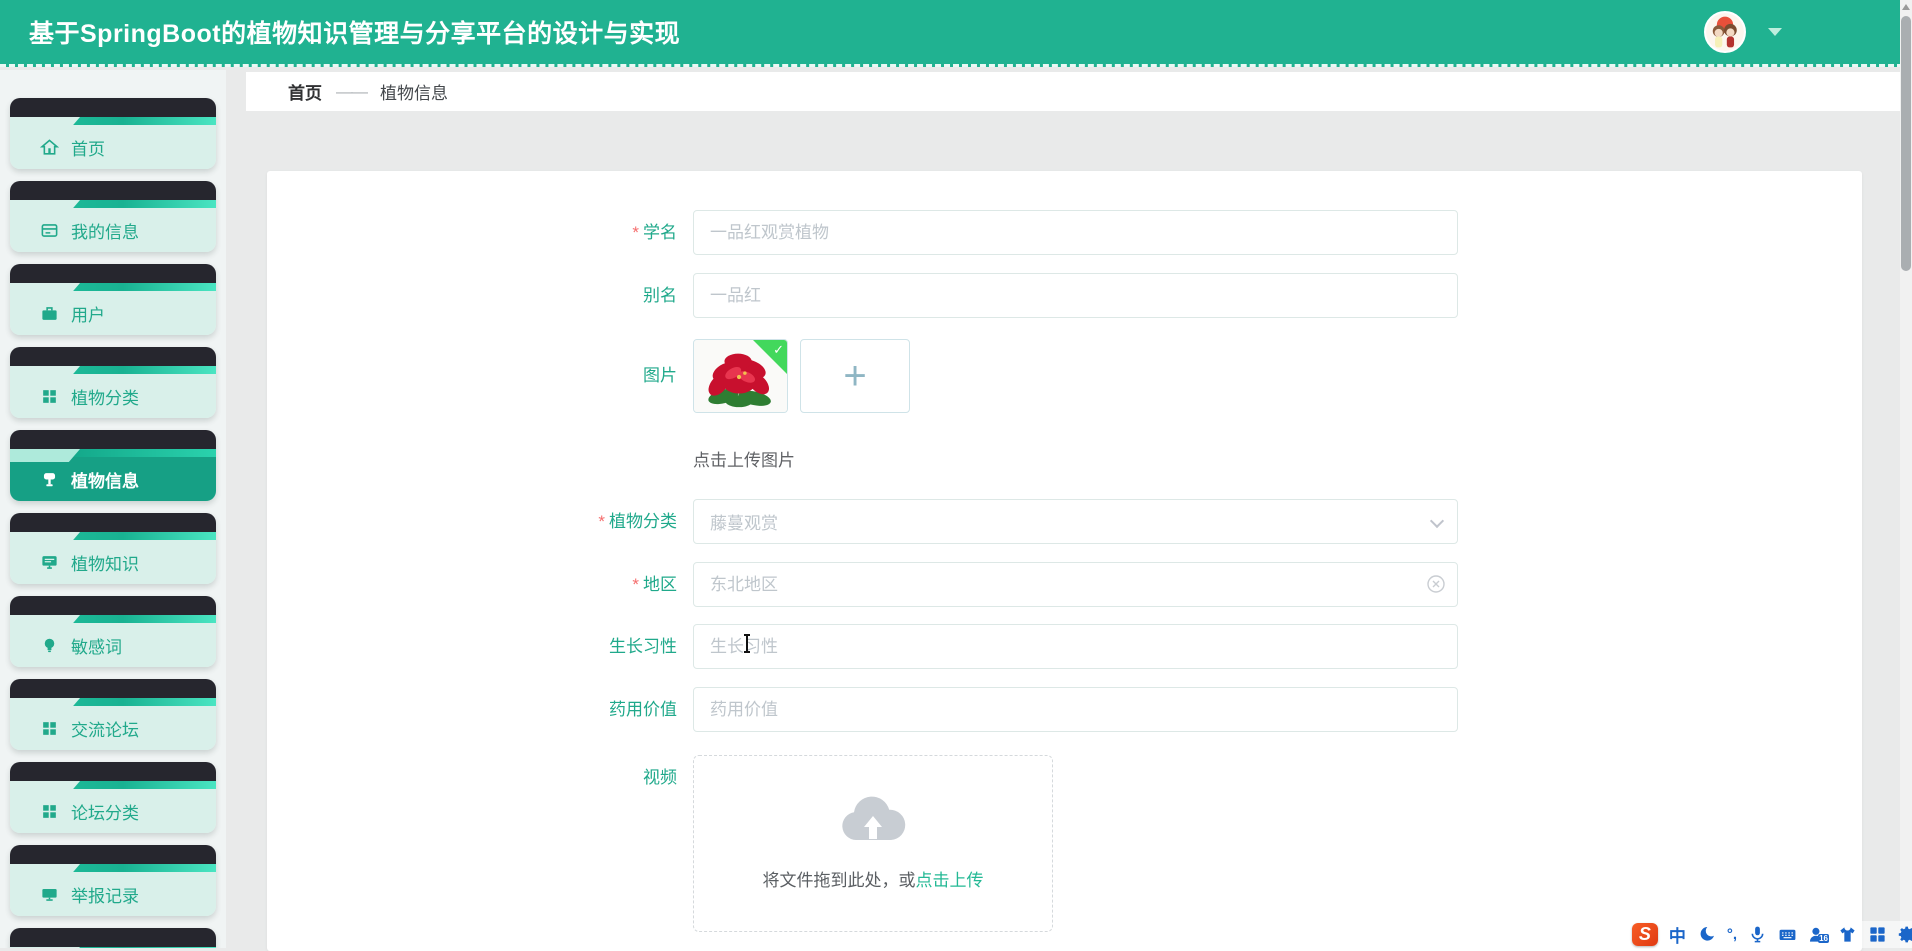 The image size is (1912, 951). Describe the element at coordinates (587, 521) in the screenshot. I see `field-label-fenlei: *植物分类` at that location.